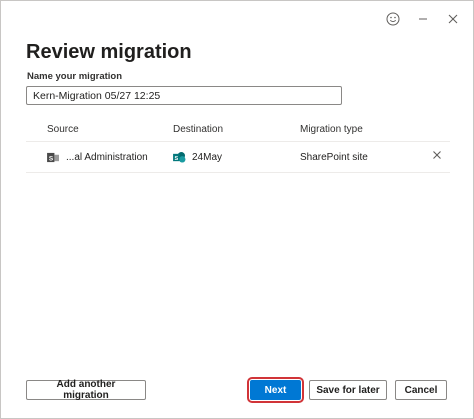 The width and height of the screenshot is (474, 419). What do you see at coordinates (331, 129) in the screenshot?
I see `column-header-migration-type: Migration type` at bounding box center [331, 129].